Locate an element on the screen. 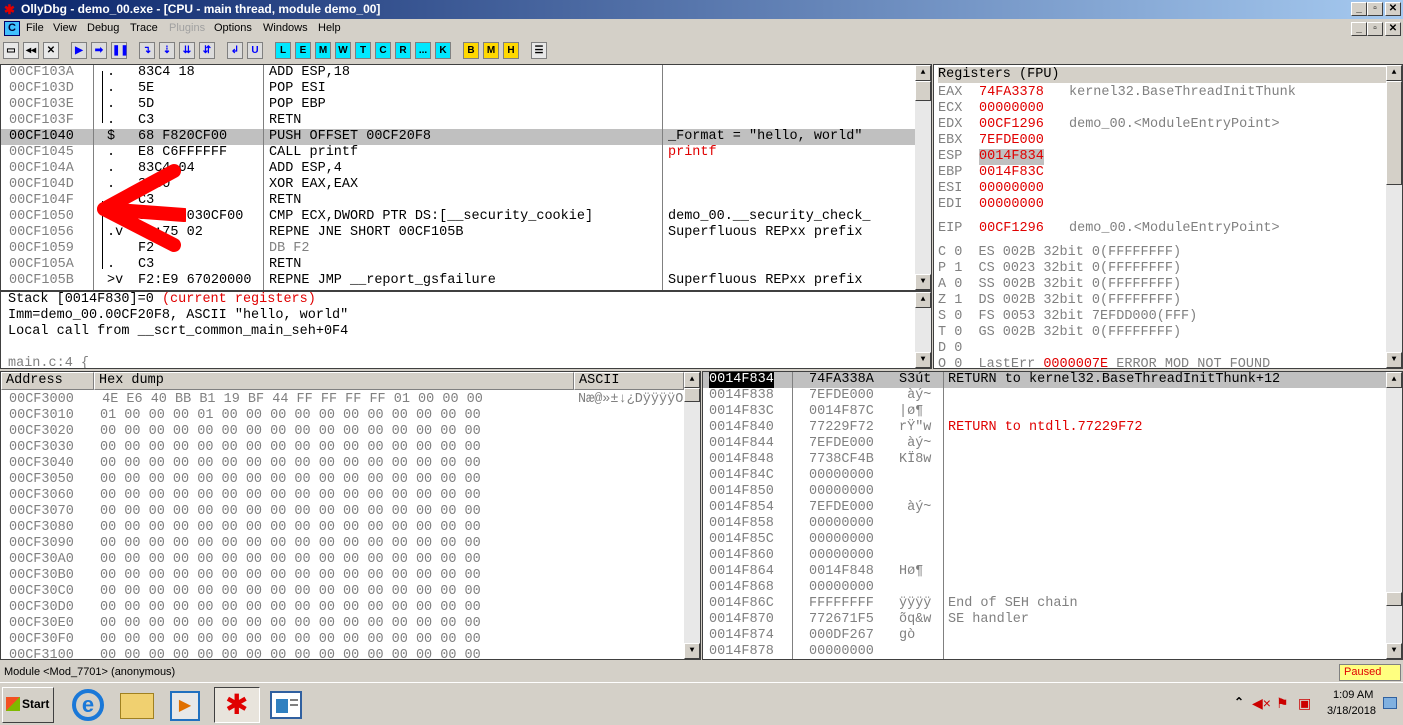  register-value: 0014F834 is located at coordinates (1011, 157).